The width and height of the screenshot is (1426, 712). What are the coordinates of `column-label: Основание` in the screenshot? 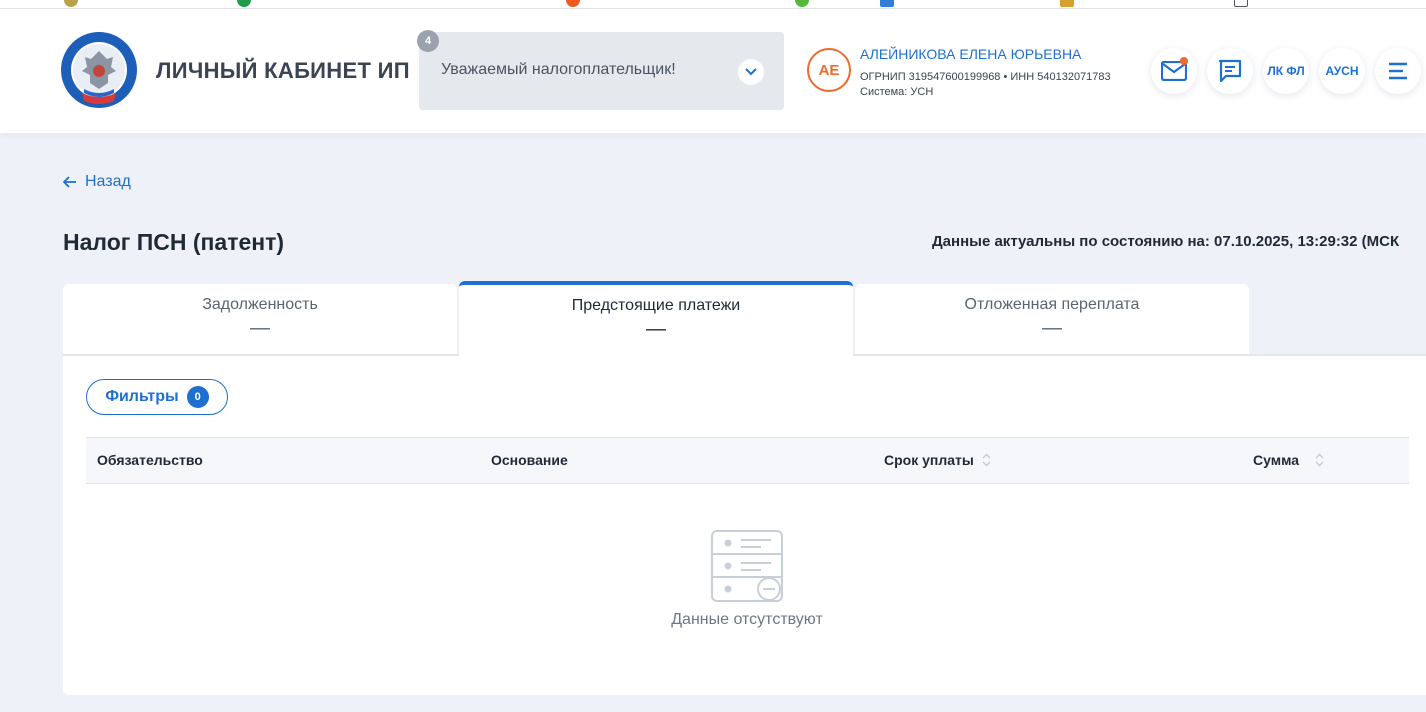 It's located at (529, 460).